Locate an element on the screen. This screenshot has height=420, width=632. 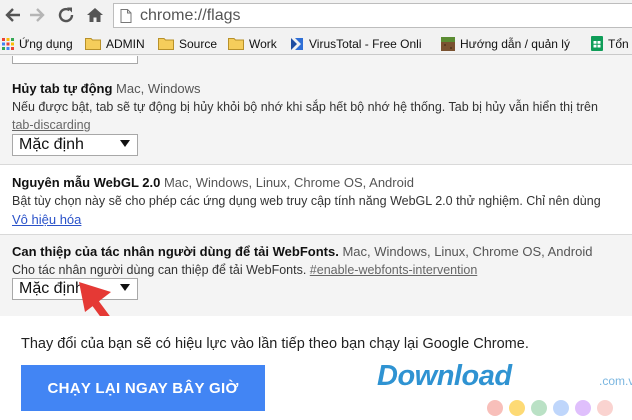
bookmark-apps: Ứng dụng is located at coordinates (37, 43).